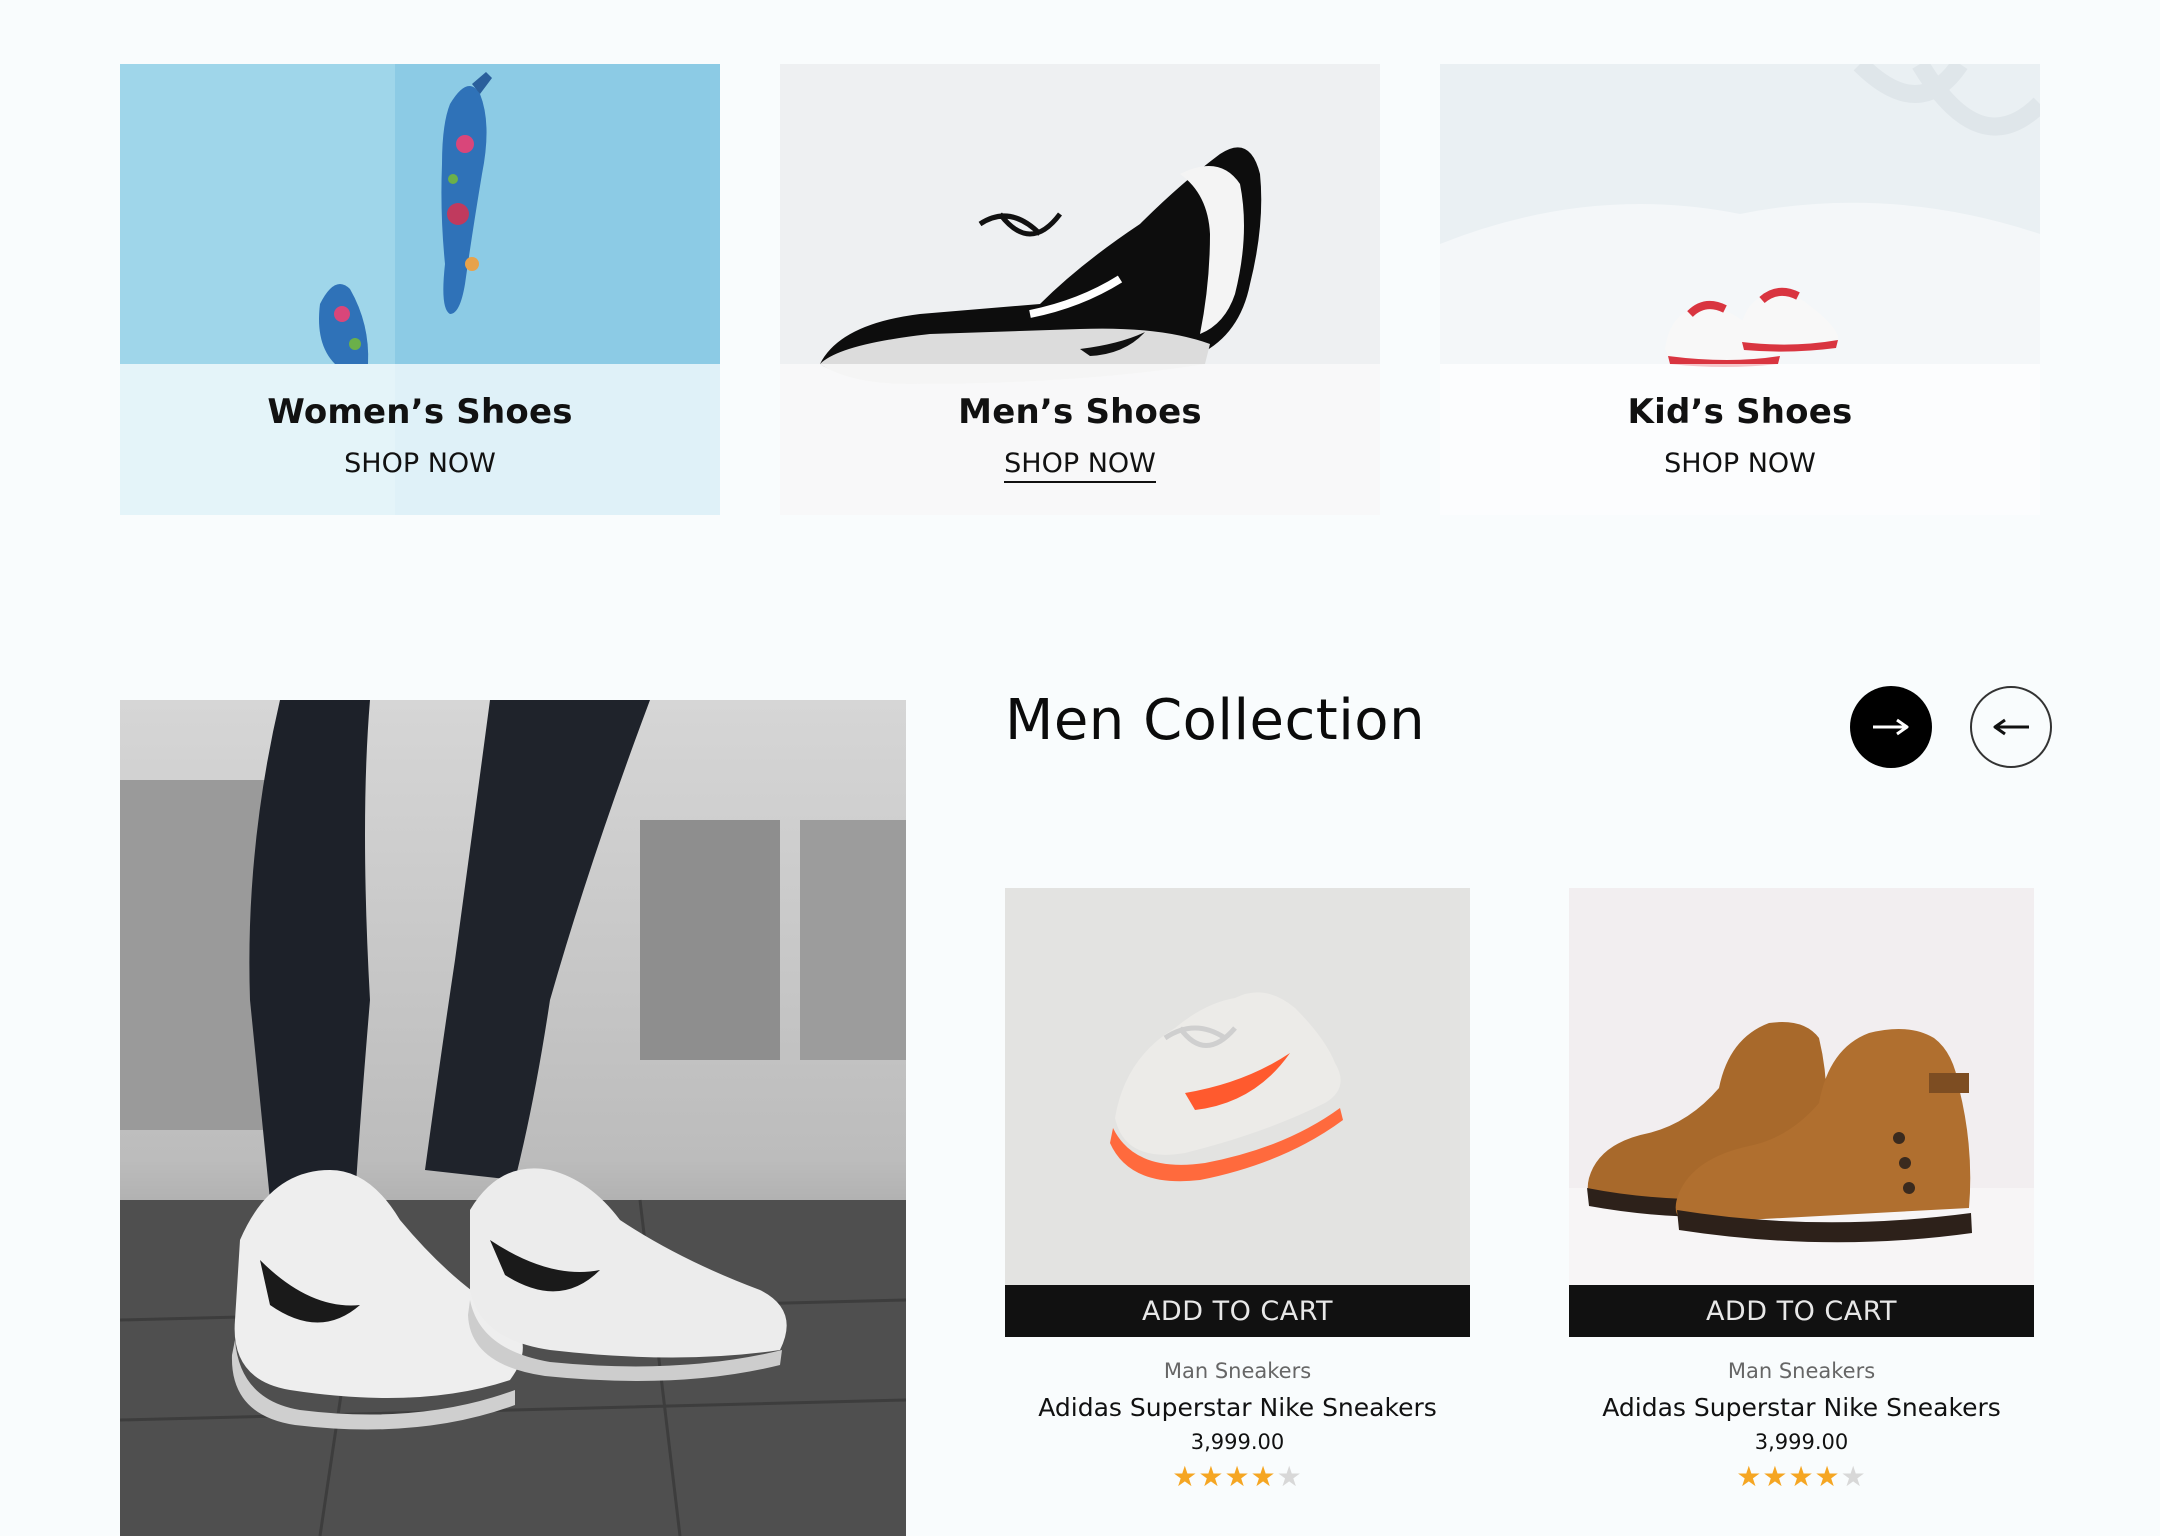 The height and width of the screenshot is (1536, 2160). What do you see at coordinates (1740, 289) in the screenshot?
I see `category-card-kids: Kid’s Shoes SHOP NOW` at bounding box center [1740, 289].